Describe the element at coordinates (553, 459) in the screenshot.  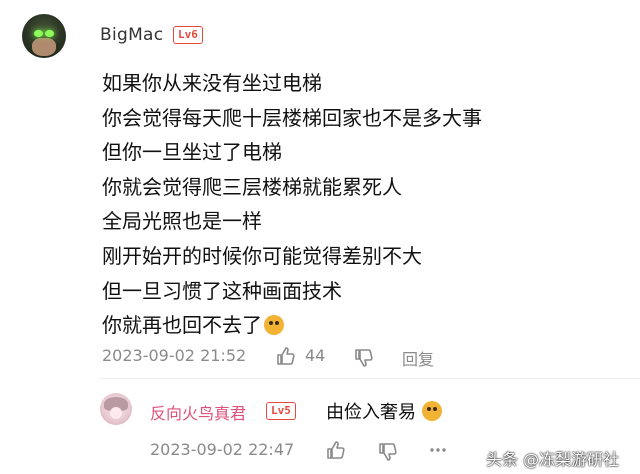
I see `watermark: 头条 @冻梨游研社` at that location.